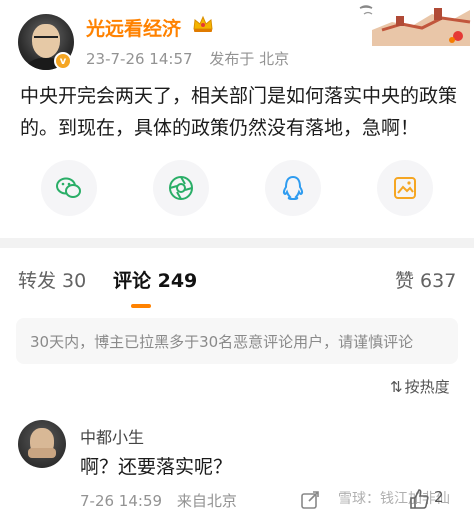  I want to click on interaction-tabs: 转发 30 评论 249 赞 637, so click(237, 279).